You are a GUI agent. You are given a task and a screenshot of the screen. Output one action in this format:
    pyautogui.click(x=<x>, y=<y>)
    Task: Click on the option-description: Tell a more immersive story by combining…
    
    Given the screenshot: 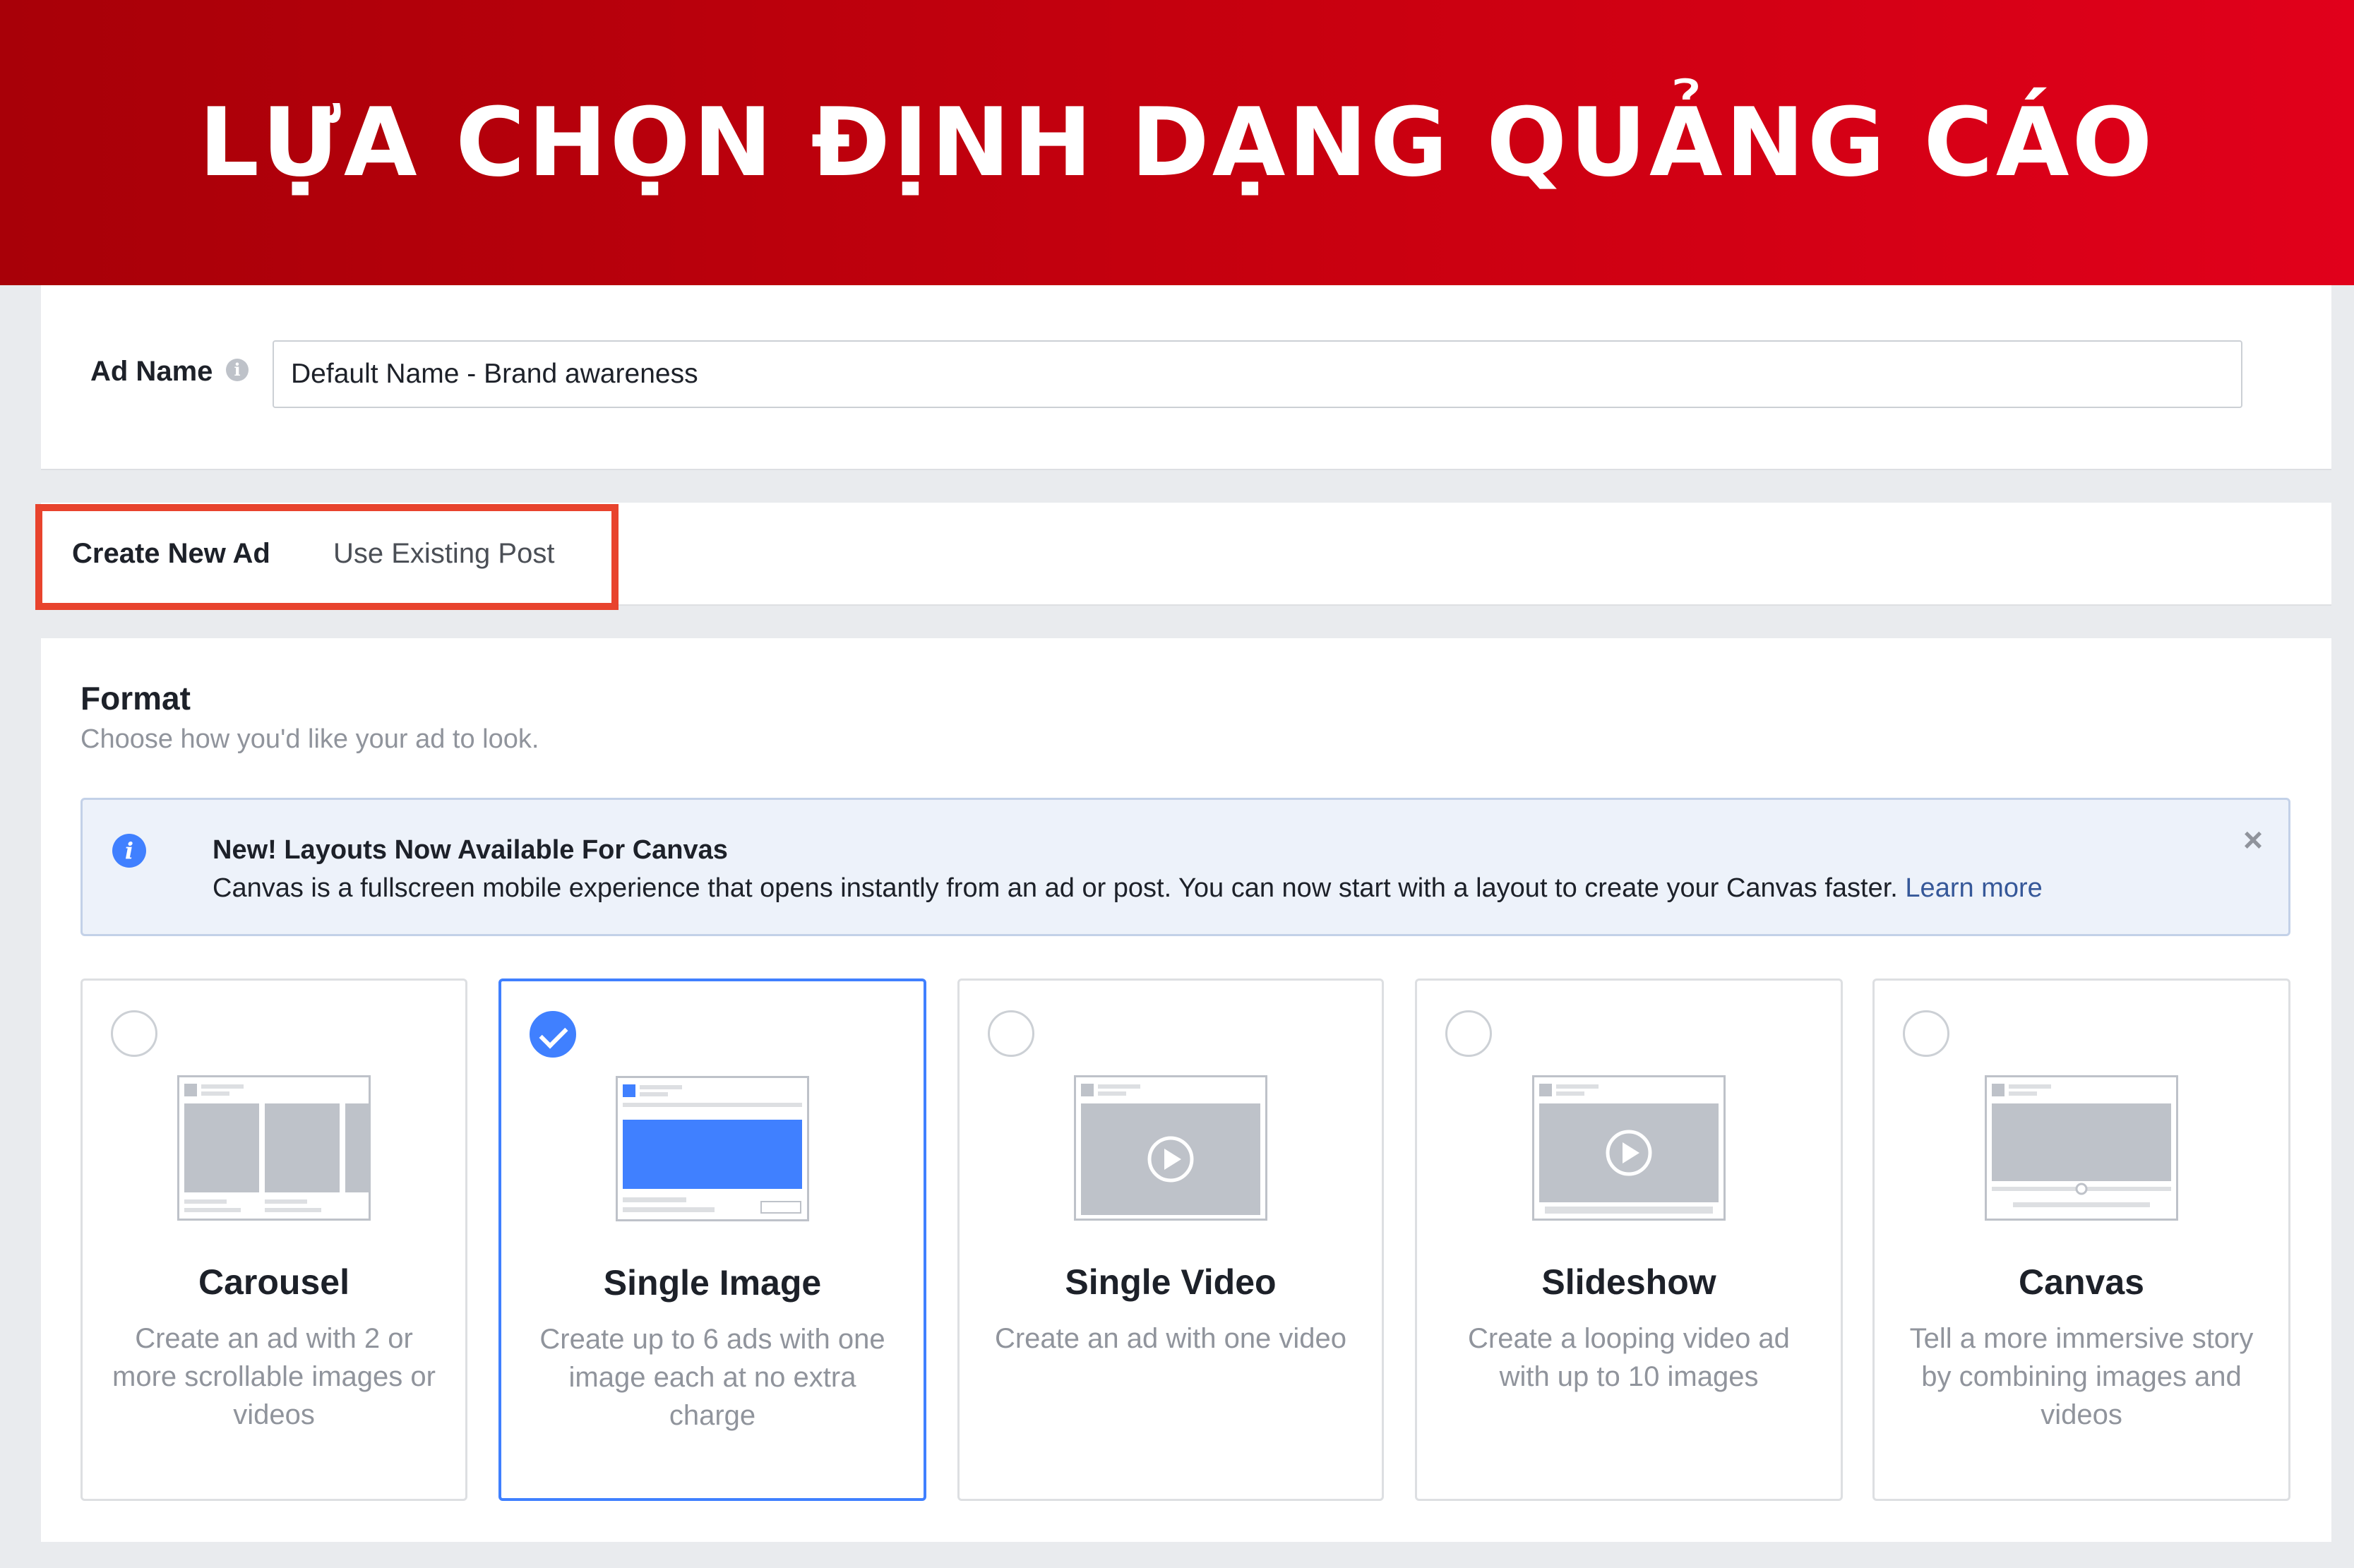 What is the action you would take?
    pyautogui.click(x=2081, y=1376)
    